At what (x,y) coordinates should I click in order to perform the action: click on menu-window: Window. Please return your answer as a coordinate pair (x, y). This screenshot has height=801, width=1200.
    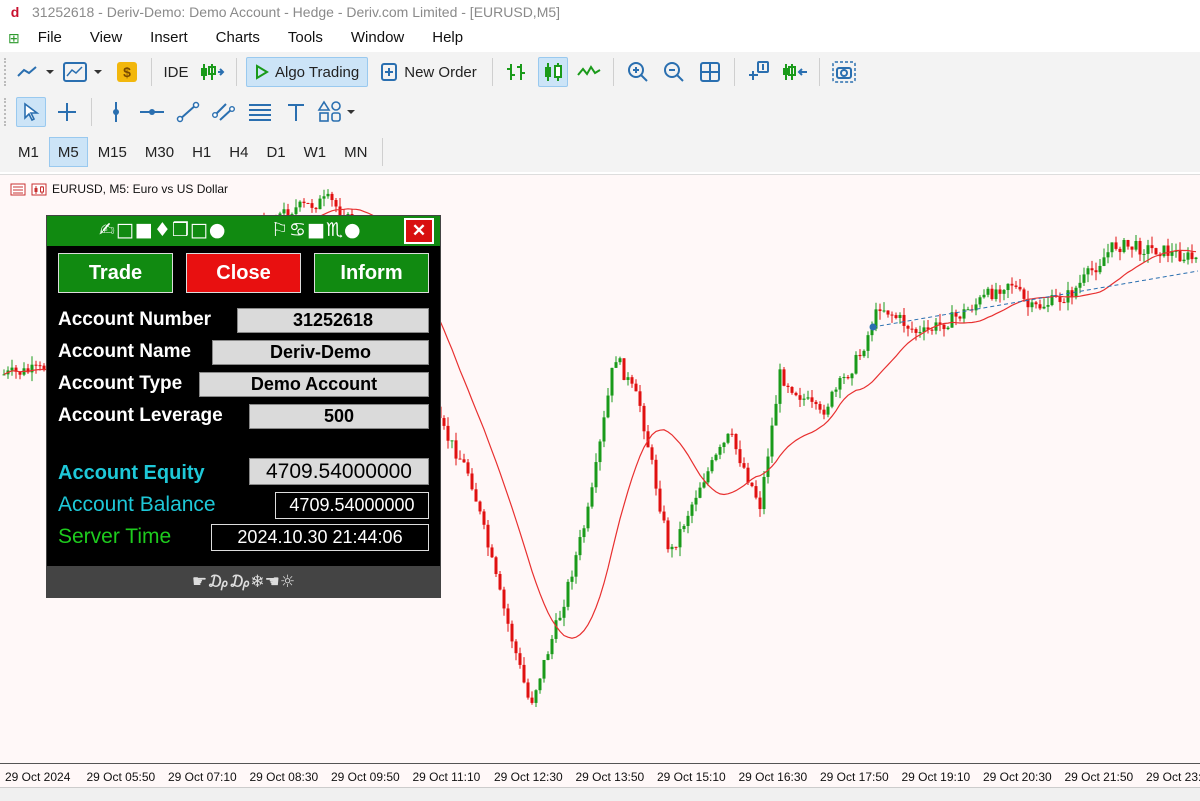
    Looking at the image, I should click on (379, 38).